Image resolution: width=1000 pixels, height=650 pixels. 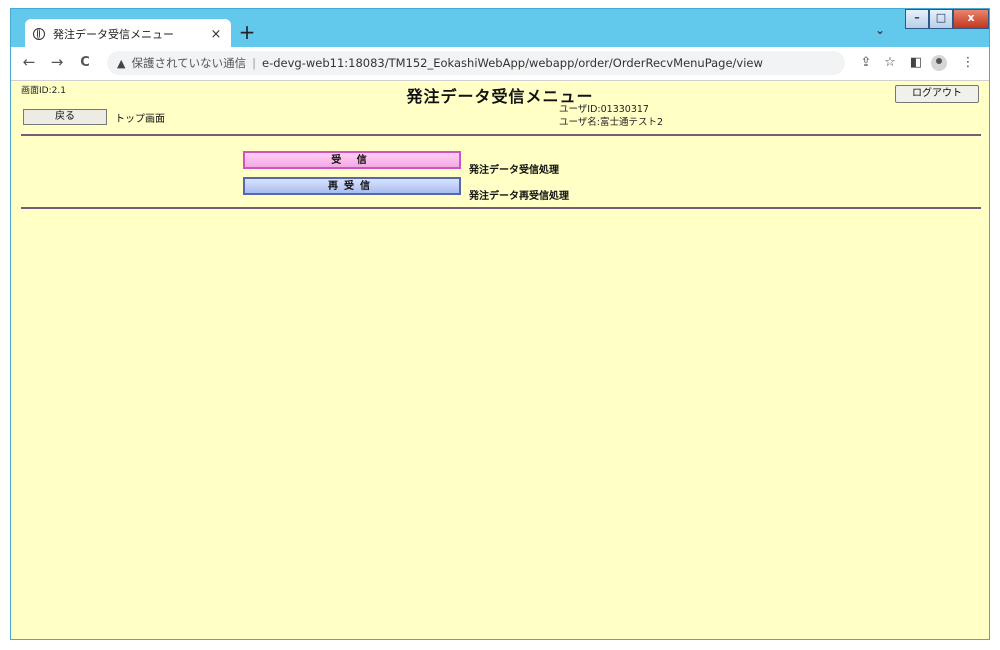 I want to click on warning-triangle-icon: ▲, so click(x=121, y=63).